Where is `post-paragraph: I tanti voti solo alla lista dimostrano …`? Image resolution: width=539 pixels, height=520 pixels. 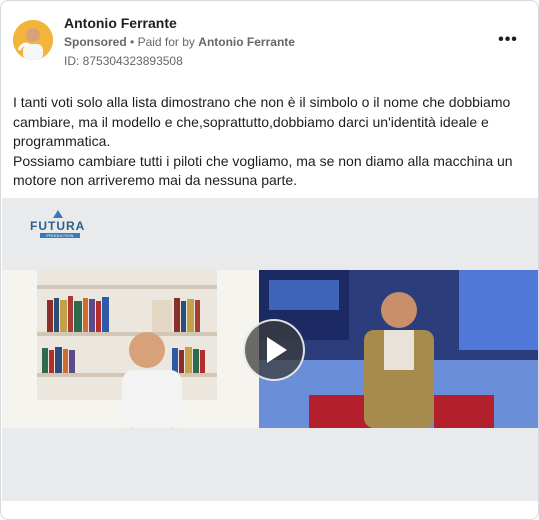 post-paragraph: I tanti voti solo alla lista dimostrano … is located at coordinates (262, 121).